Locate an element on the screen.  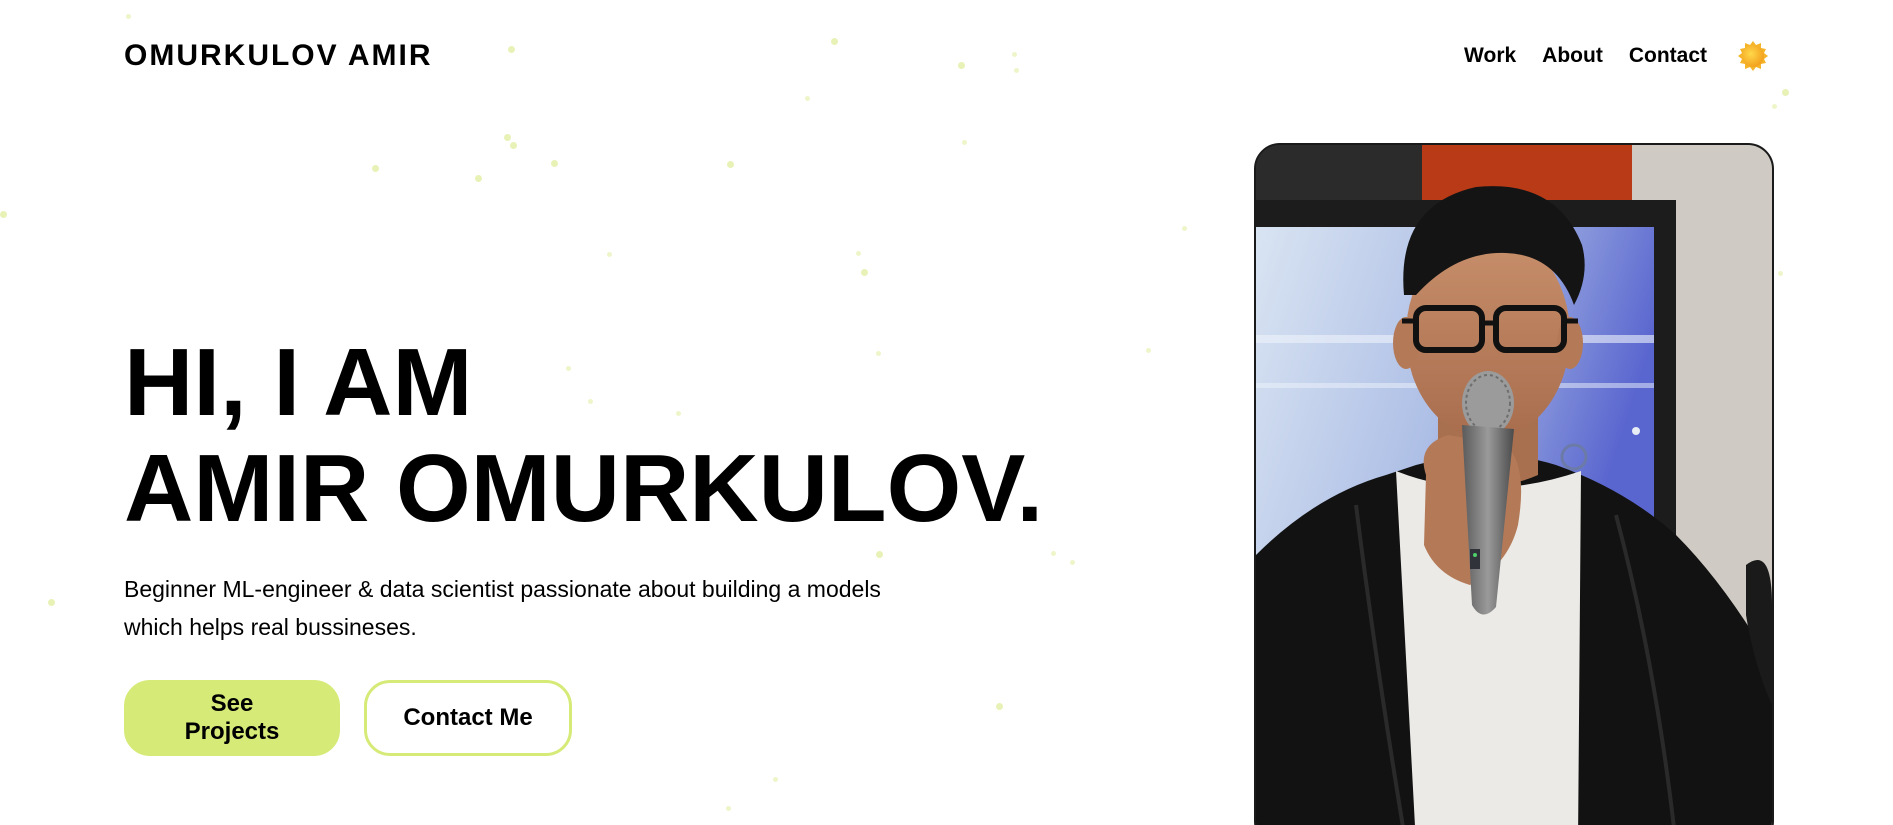
hero-title-line-2: AMIR OMURKULOV. is located at coordinates (584, 488).